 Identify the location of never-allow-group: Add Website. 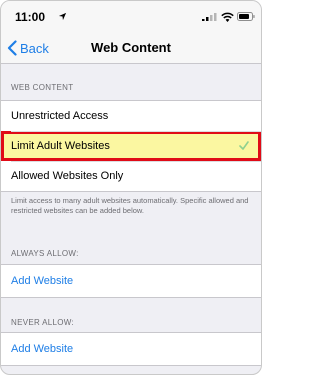
(131, 349).